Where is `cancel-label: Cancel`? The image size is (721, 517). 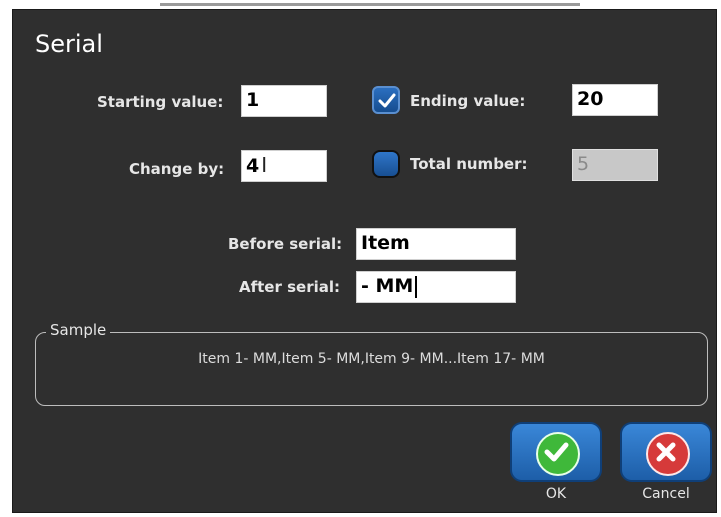 cancel-label: Cancel is located at coordinates (666, 494).